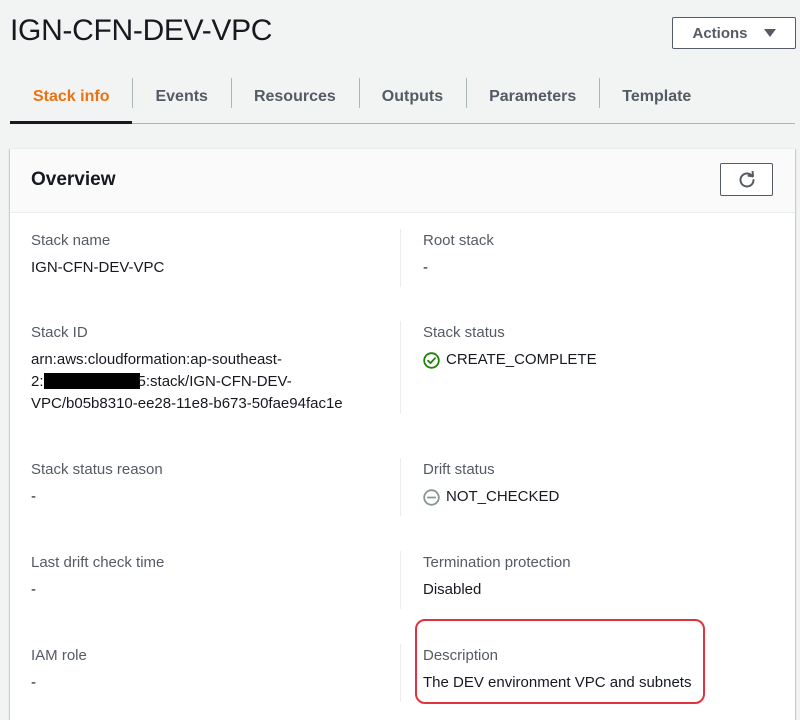 The width and height of the screenshot is (800, 720). What do you see at coordinates (33, 496) in the screenshot?
I see `stack-status-reason-value: -` at bounding box center [33, 496].